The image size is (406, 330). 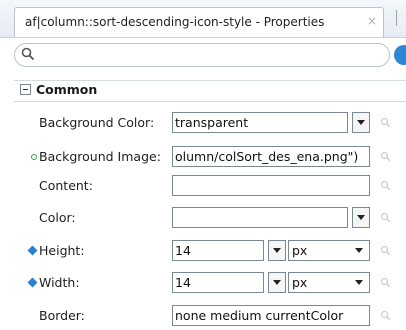 I want to click on section-common-header: Common, so click(x=210, y=91).